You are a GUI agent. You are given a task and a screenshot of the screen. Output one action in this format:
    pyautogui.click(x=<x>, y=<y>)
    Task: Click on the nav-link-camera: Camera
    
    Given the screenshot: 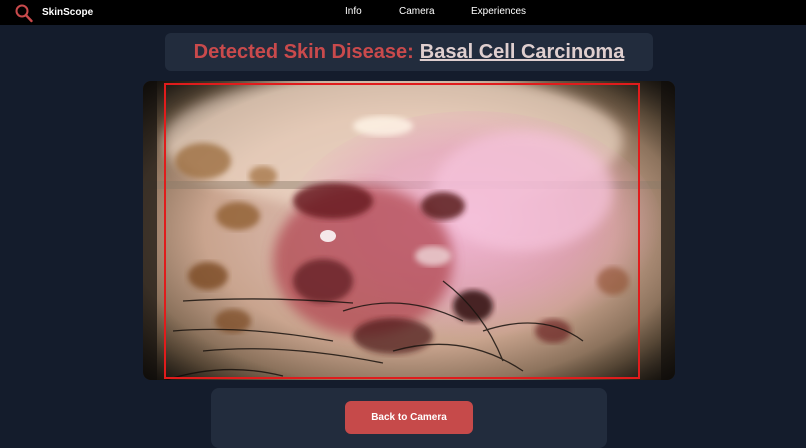 What is the action you would take?
    pyautogui.click(x=417, y=12)
    